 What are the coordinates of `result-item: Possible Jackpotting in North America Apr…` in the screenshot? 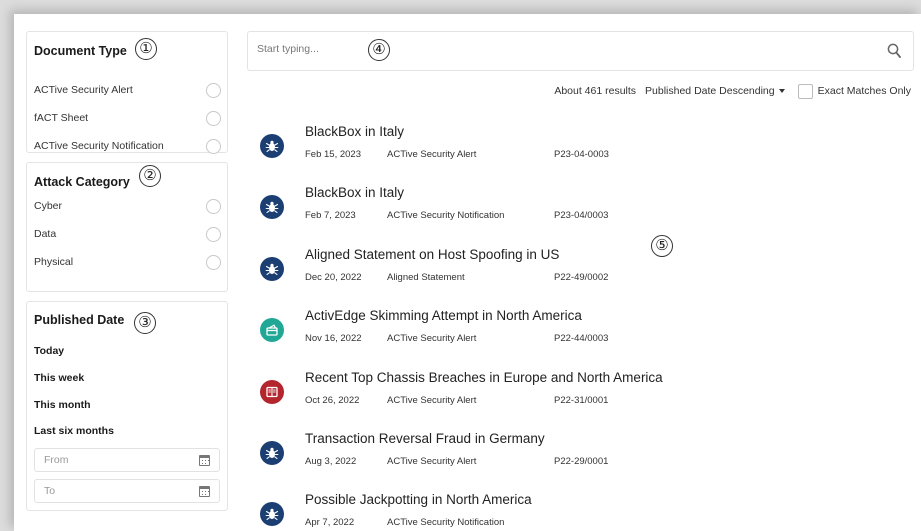 It's located at (540, 511).